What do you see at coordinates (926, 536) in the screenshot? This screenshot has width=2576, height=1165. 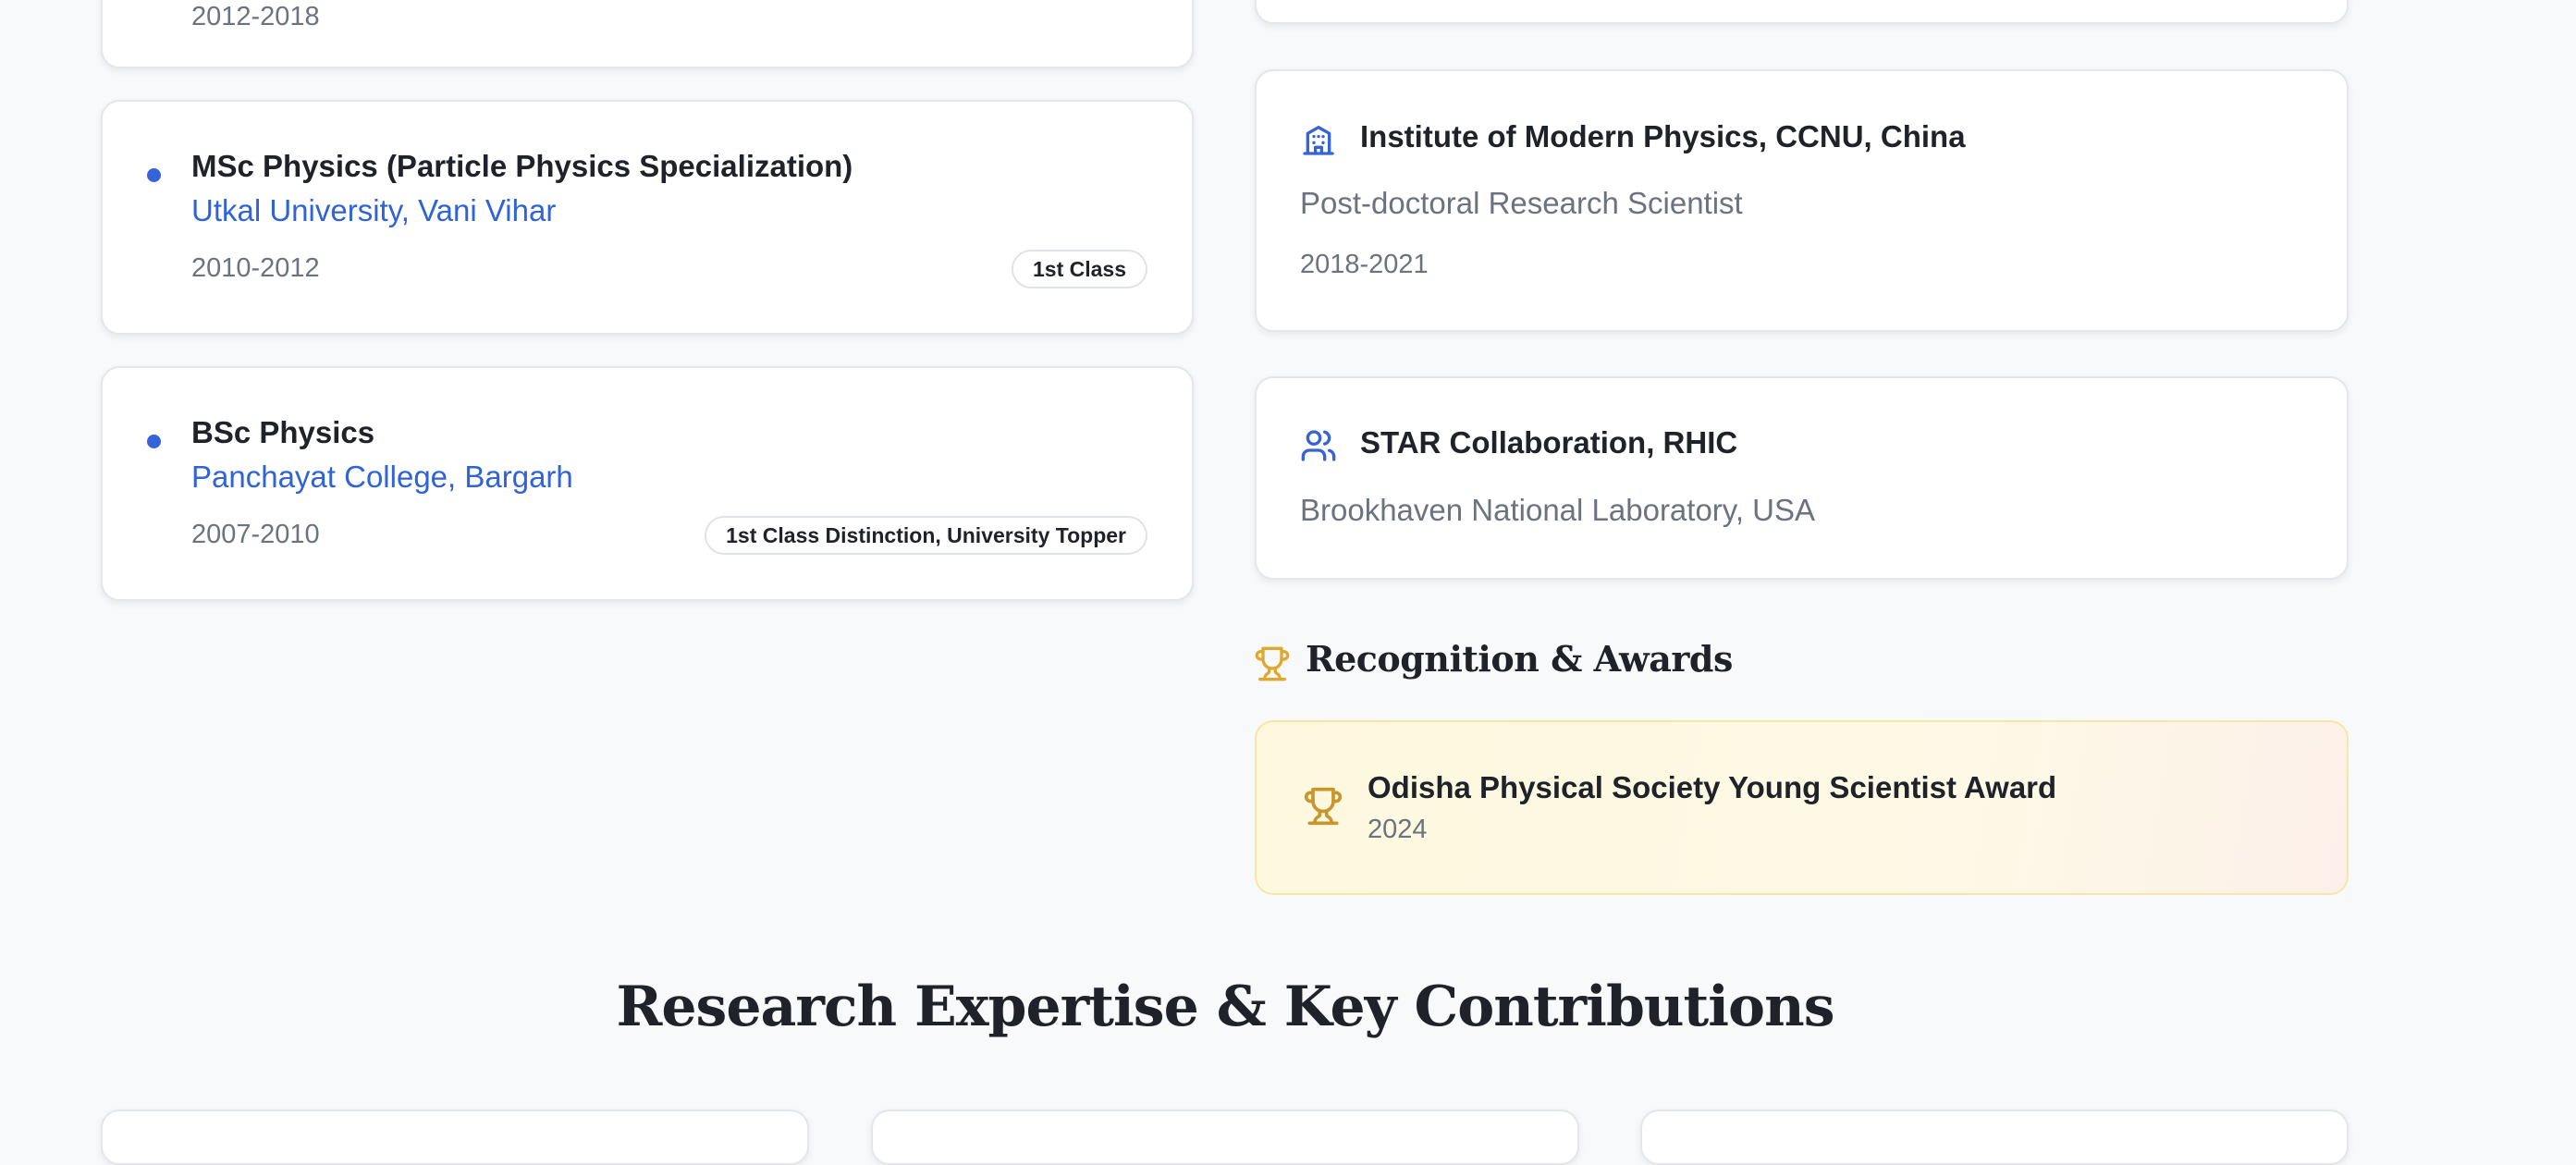 I see `grade-badge: 1st Class Distinction, University Topper` at bounding box center [926, 536].